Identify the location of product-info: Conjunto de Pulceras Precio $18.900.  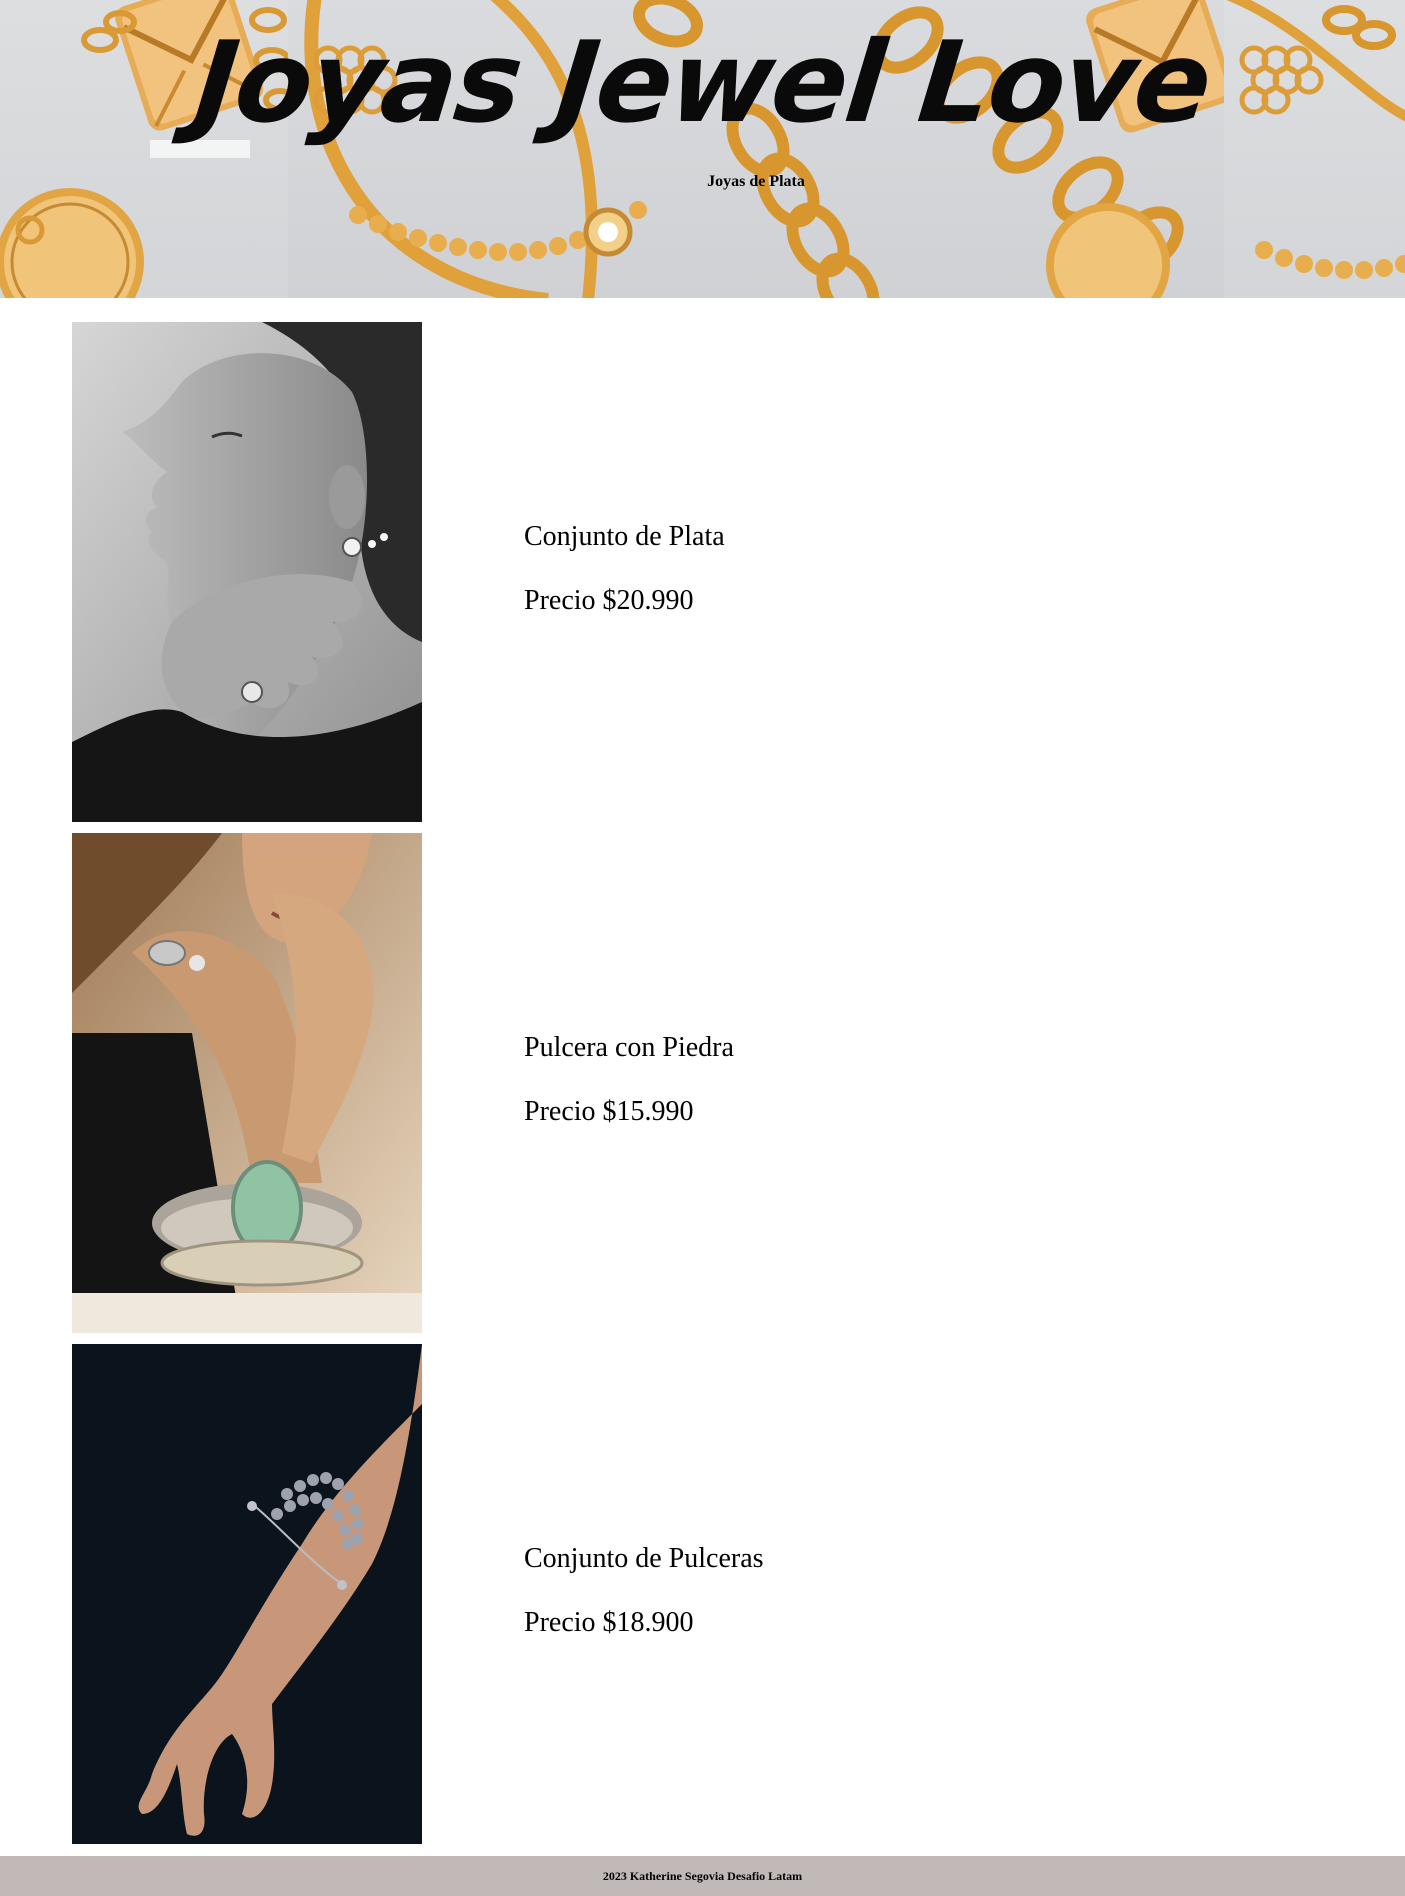
(824, 1591).